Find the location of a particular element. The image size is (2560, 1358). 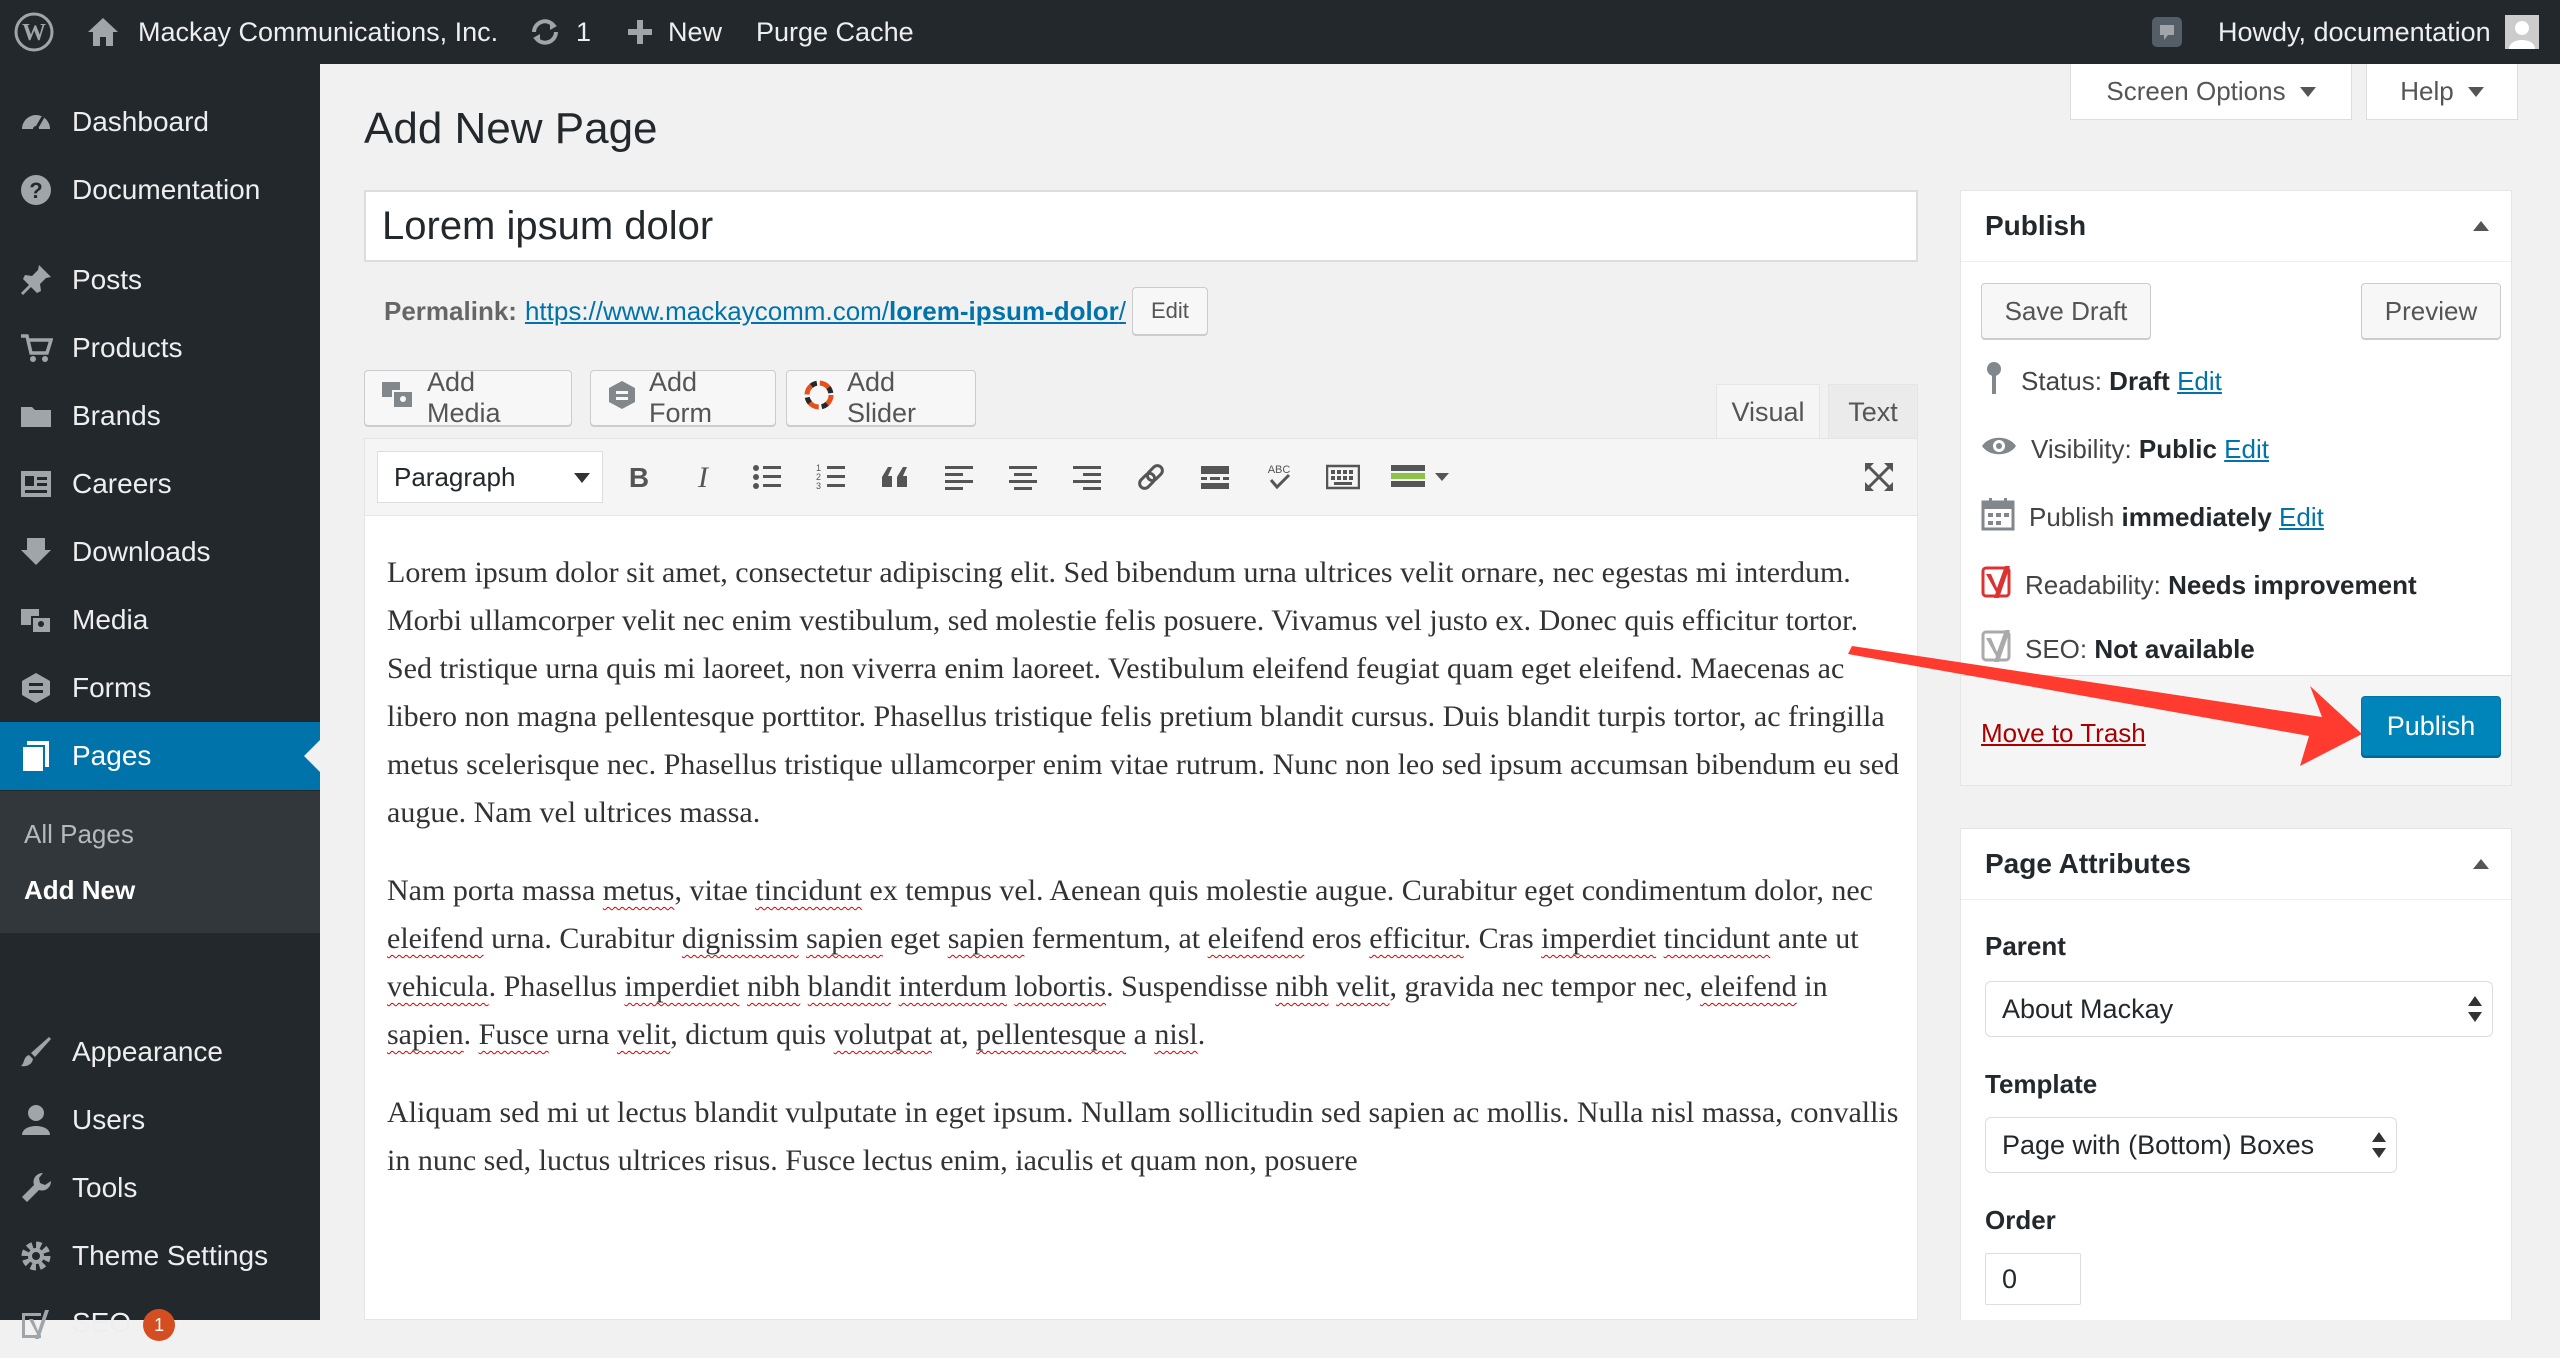

avatar is located at coordinates (2521, 32).